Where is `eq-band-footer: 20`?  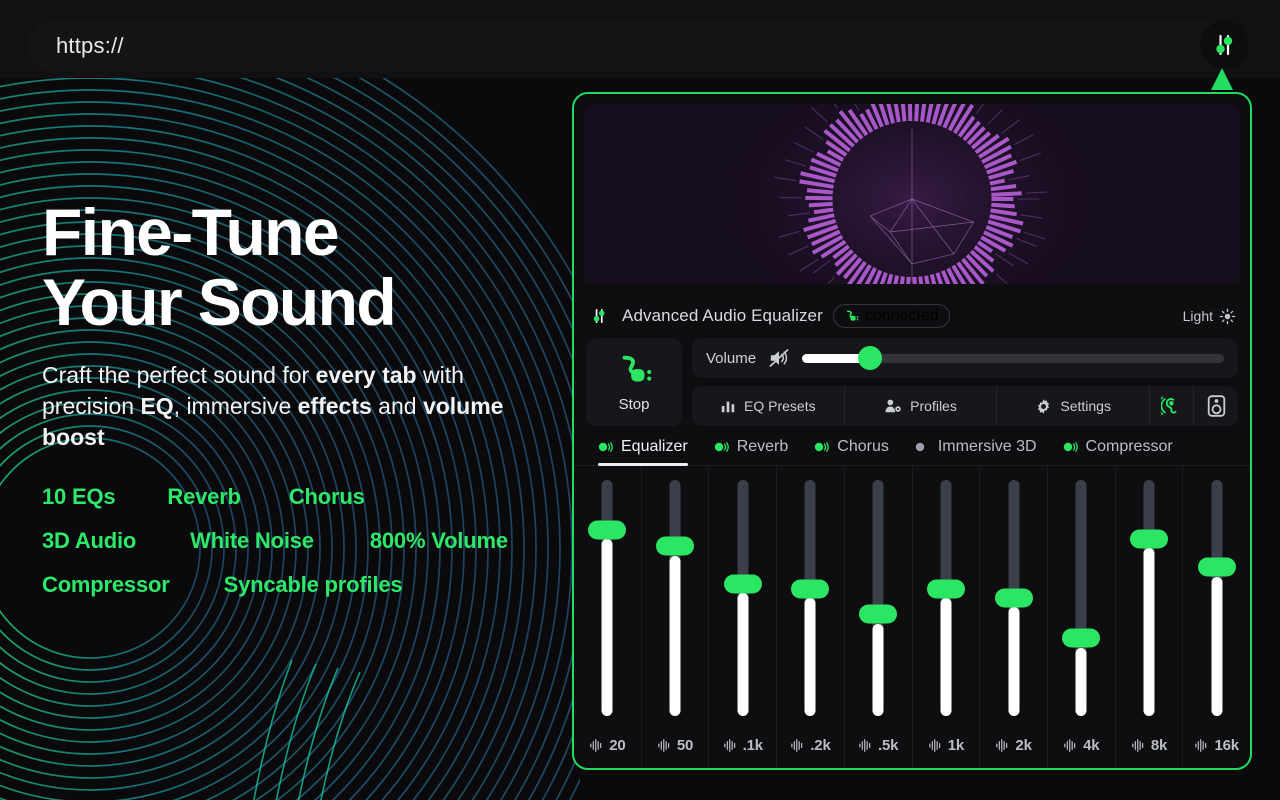 eq-band-footer: 20 is located at coordinates (607, 745).